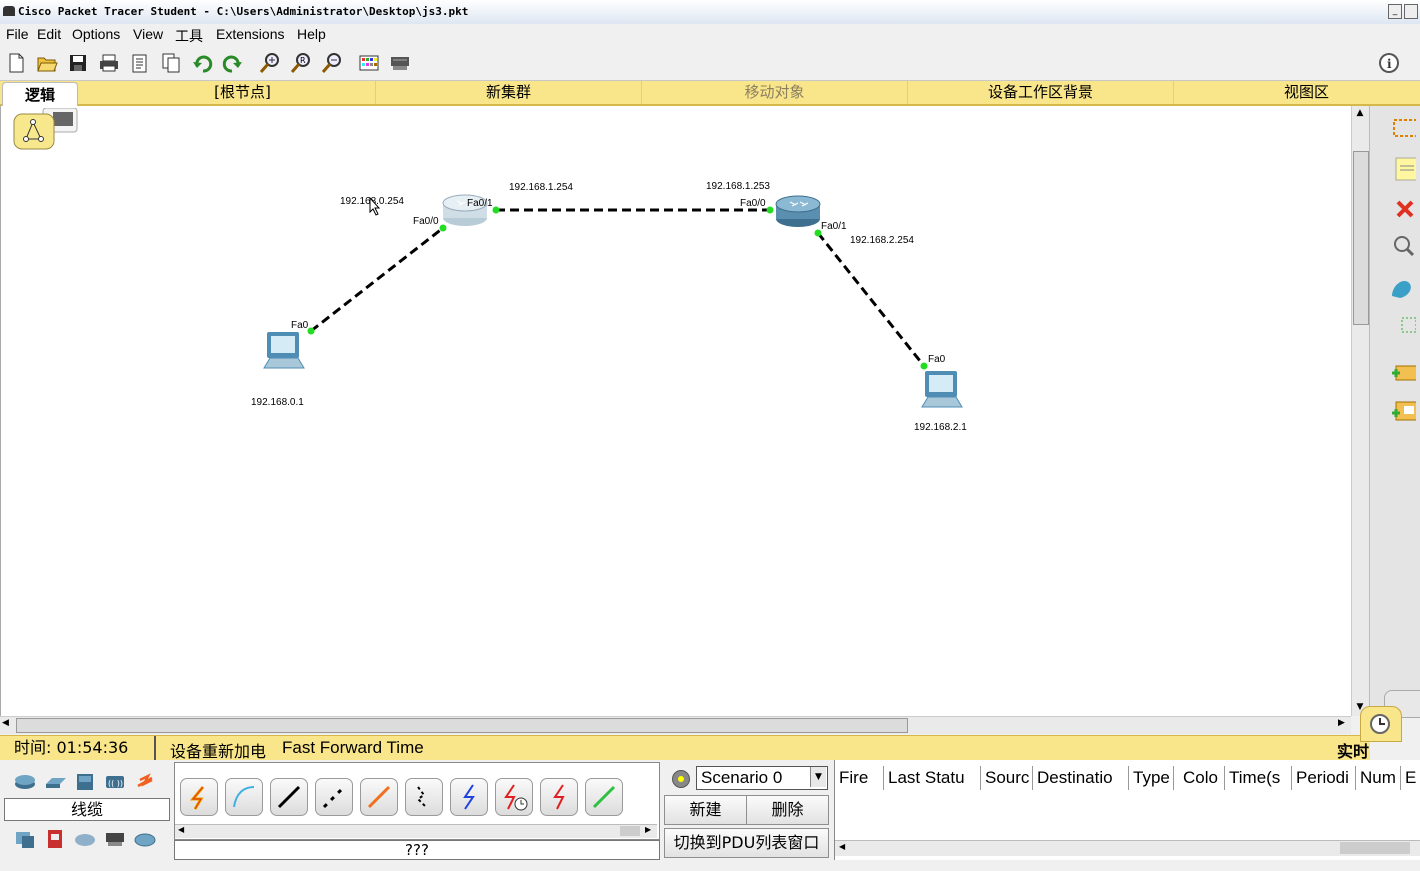 The height and width of the screenshot is (871, 1420). What do you see at coordinates (109, 63) in the screenshot?
I see `print-icon` at bounding box center [109, 63].